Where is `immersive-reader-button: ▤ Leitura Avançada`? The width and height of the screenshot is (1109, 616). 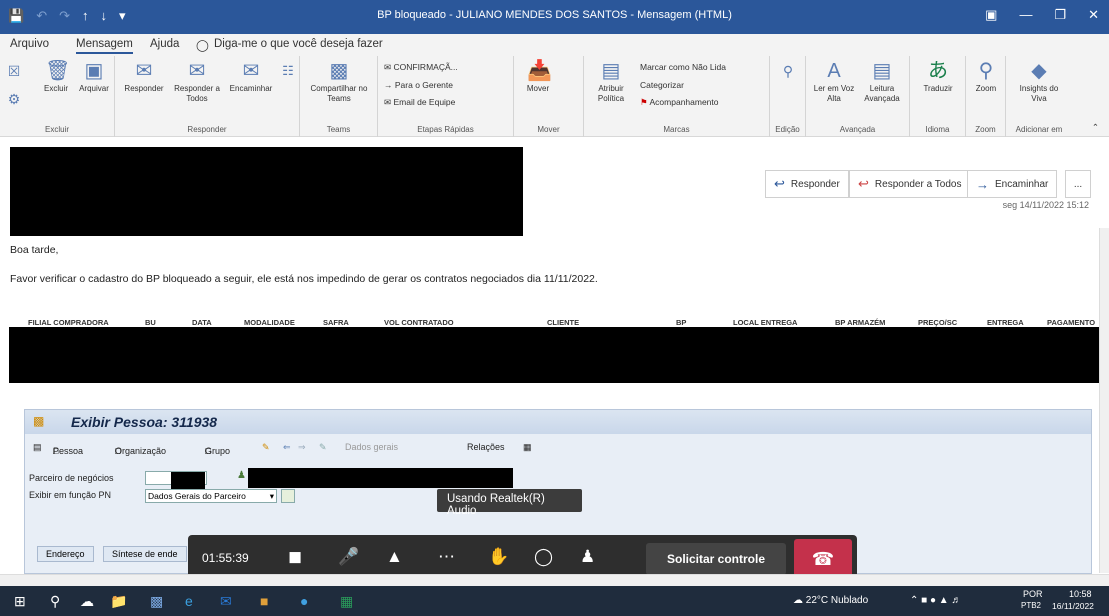 immersive-reader-button: ▤ Leitura Avançada is located at coordinates (882, 82).